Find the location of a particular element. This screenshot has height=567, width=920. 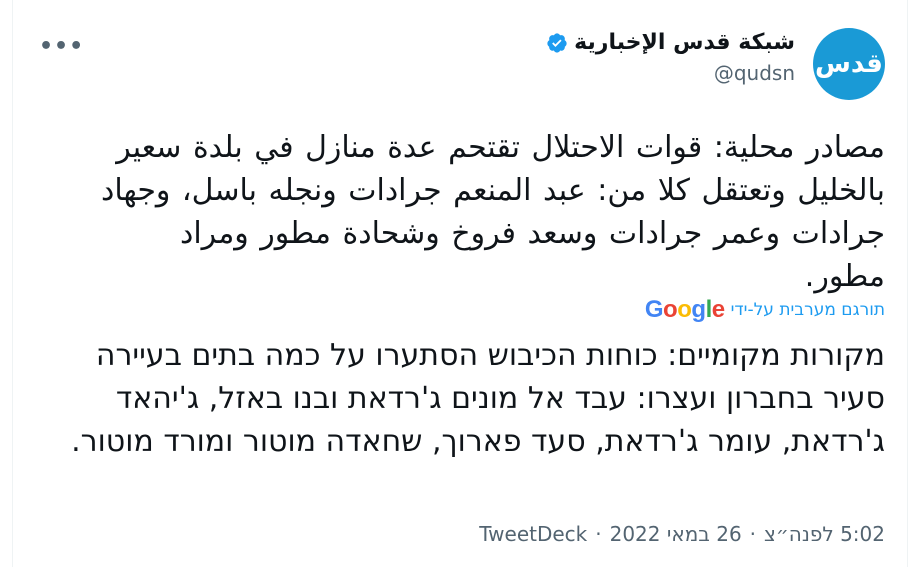

tweet-date: 26 במאי 2022 is located at coordinates (676, 534).